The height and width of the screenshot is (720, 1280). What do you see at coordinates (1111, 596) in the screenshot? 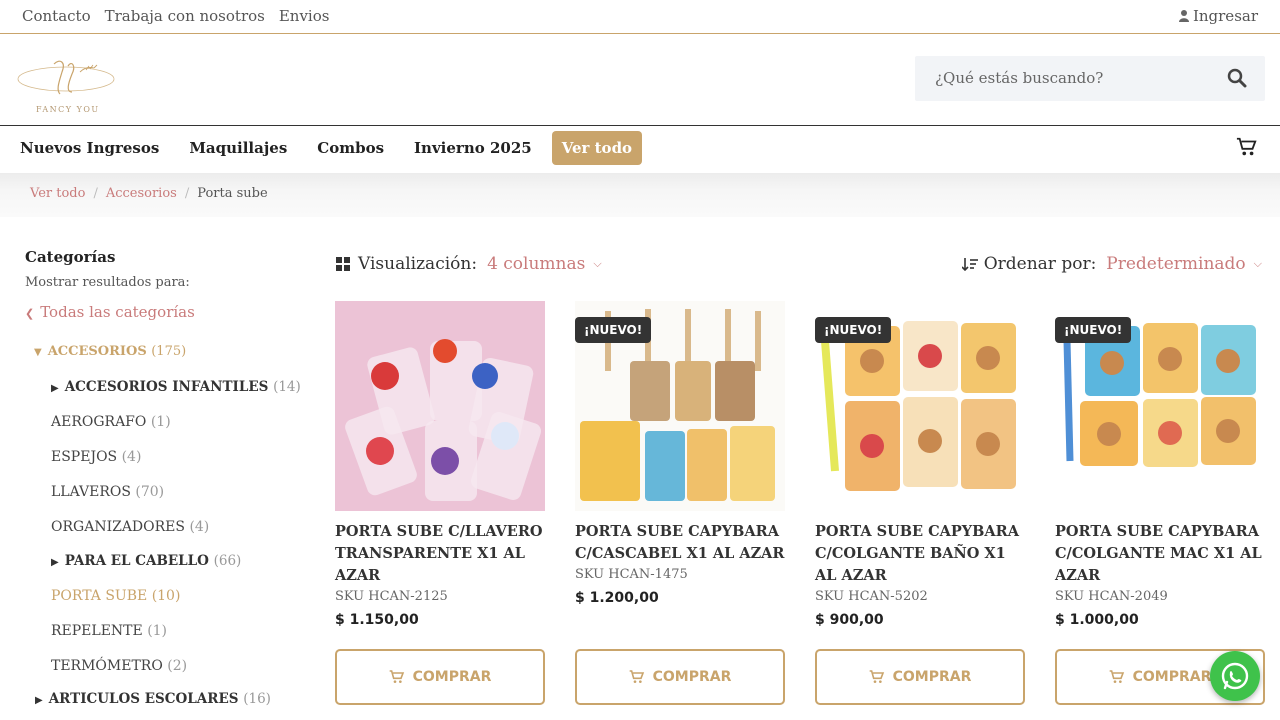
I see `product-sku: SKU HCAN-2049` at bounding box center [1111, 596].